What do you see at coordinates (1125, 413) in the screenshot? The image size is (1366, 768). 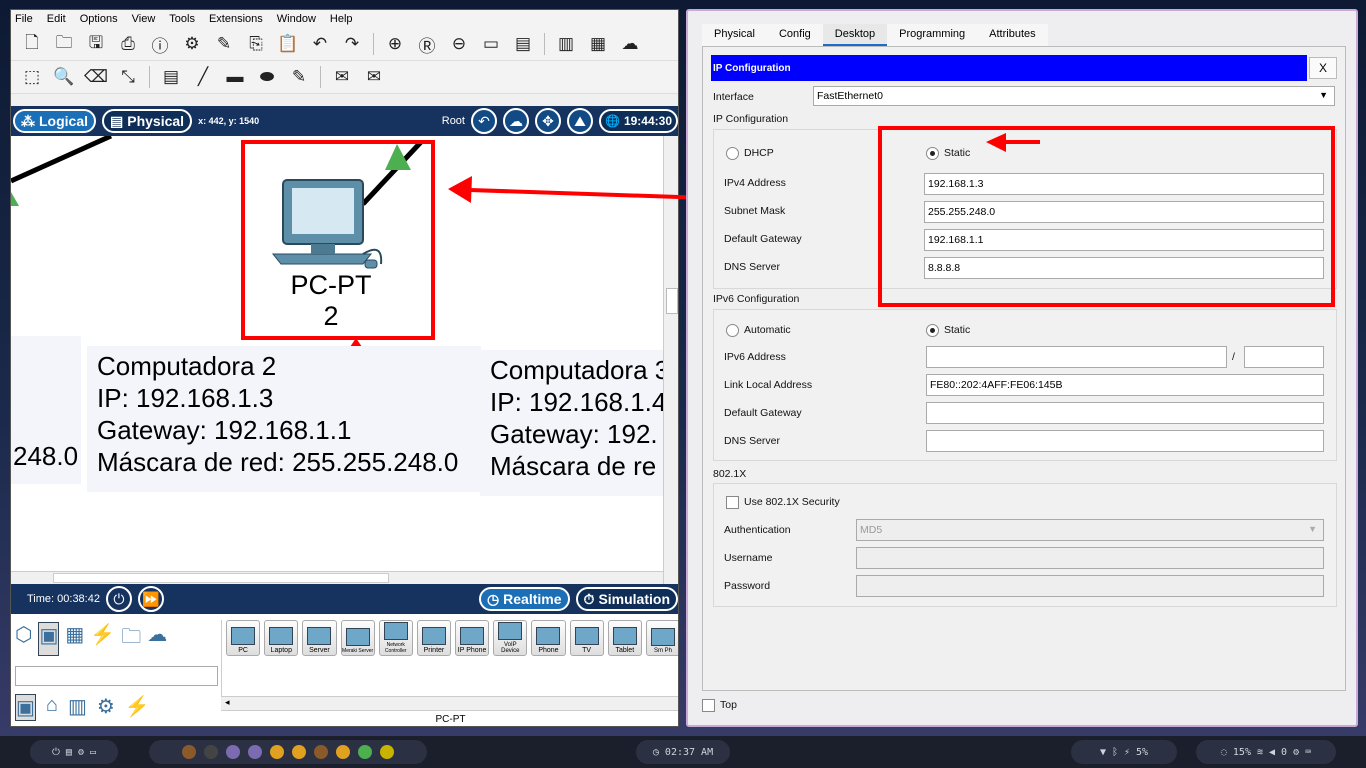 I see `ipv6-gateway-input` at bounding box center [1125, 413].